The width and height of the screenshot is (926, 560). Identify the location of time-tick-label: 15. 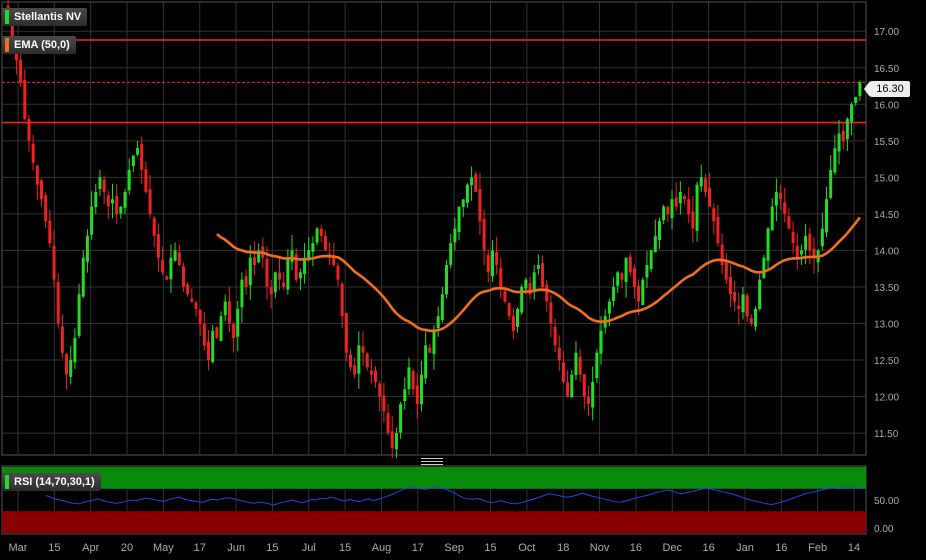
(272, 548).